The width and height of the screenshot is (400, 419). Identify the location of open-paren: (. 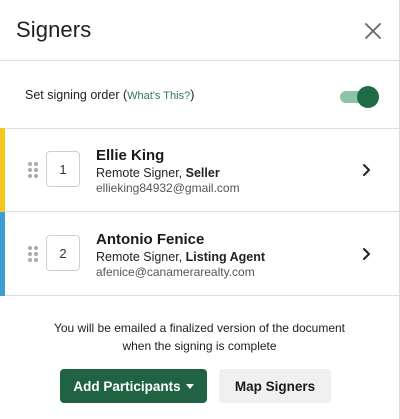
(123, 95).